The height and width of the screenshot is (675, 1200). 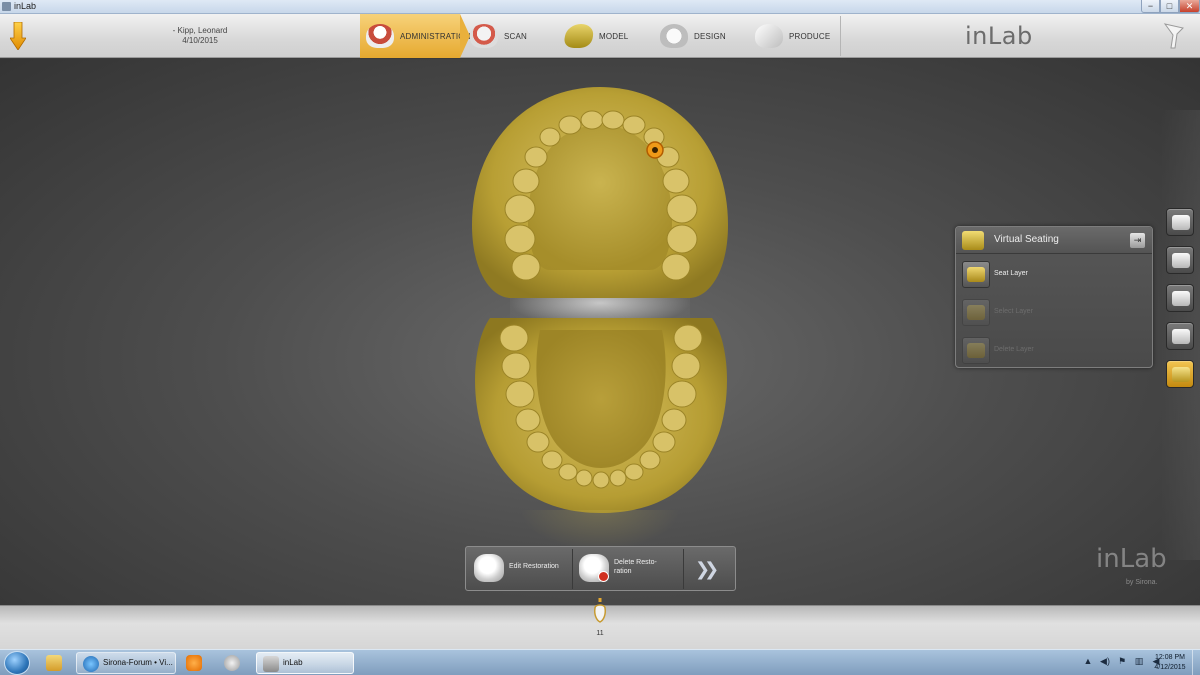 What do you see at coordinates (1122, 661) in the screenshot?
I see `action-center-icon: ⚑` at bounding box center [1122, 661].